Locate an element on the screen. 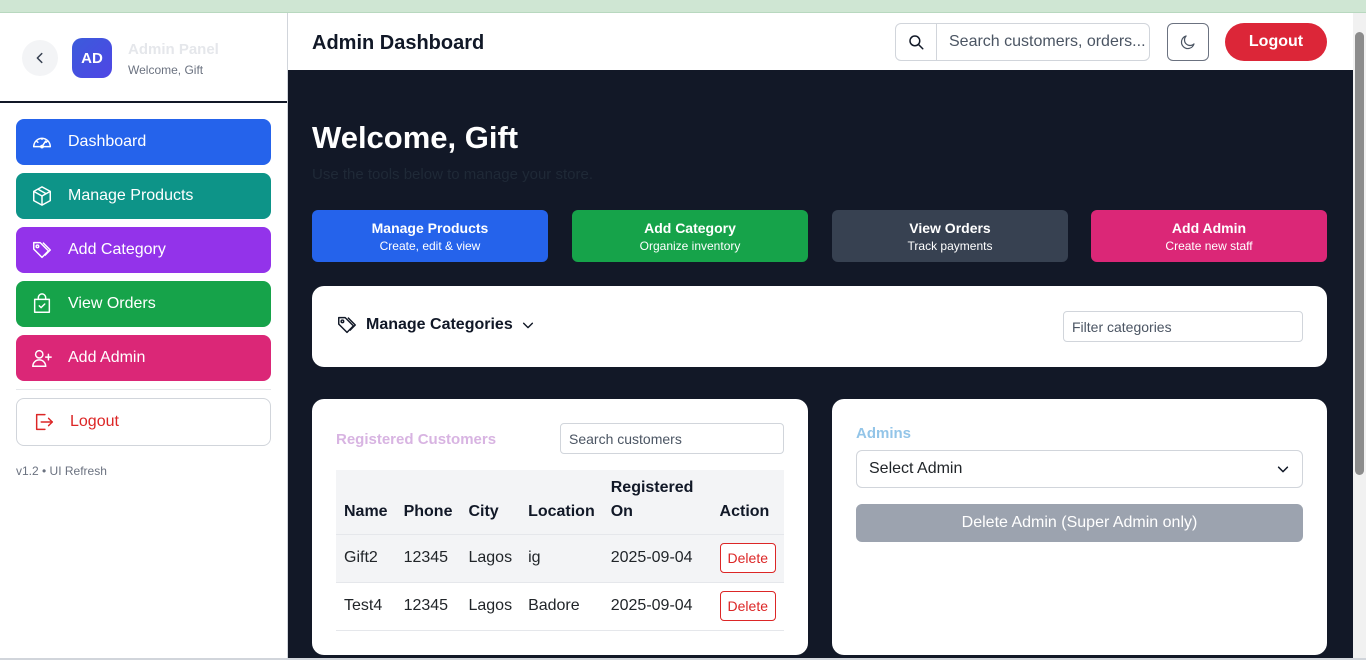 The width and height of the screenshot is (1366, 660). quick-action-subtitle: Create new staff is located at coordinates (1209, 246).